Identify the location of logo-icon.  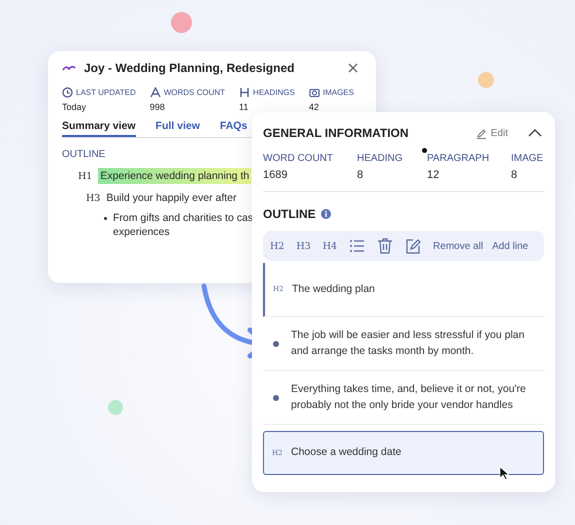
(69, 68).